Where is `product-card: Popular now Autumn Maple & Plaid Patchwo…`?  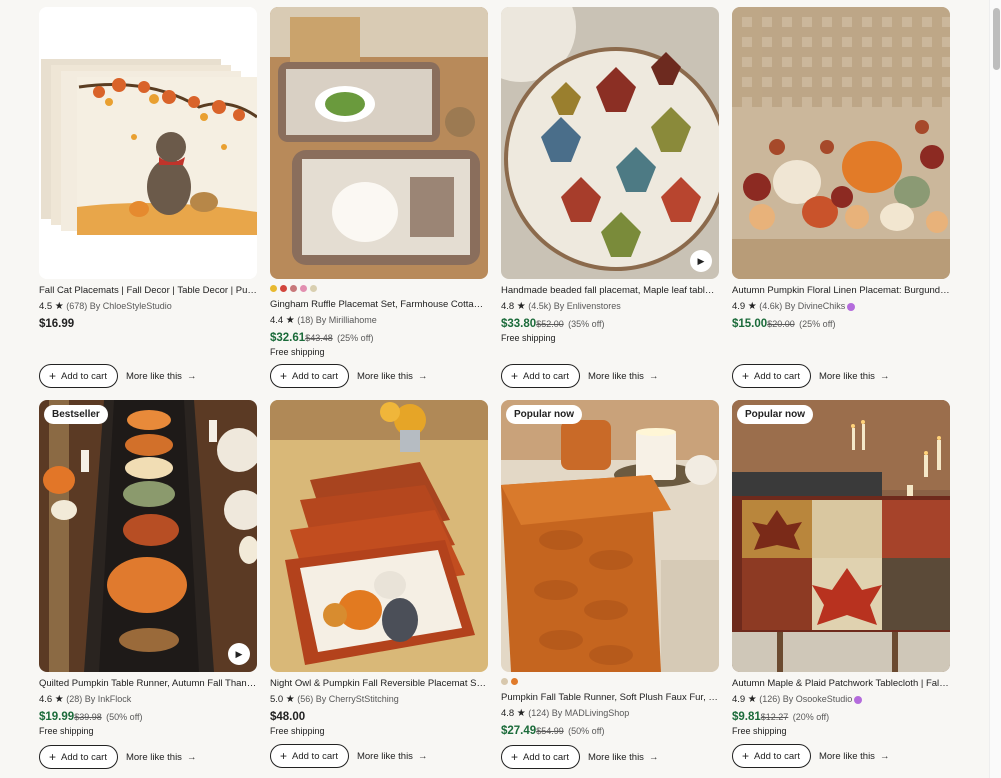
product-card: Popular now Autumn Maple & Plaid Patchwo… is located at coordinates (841, 589).